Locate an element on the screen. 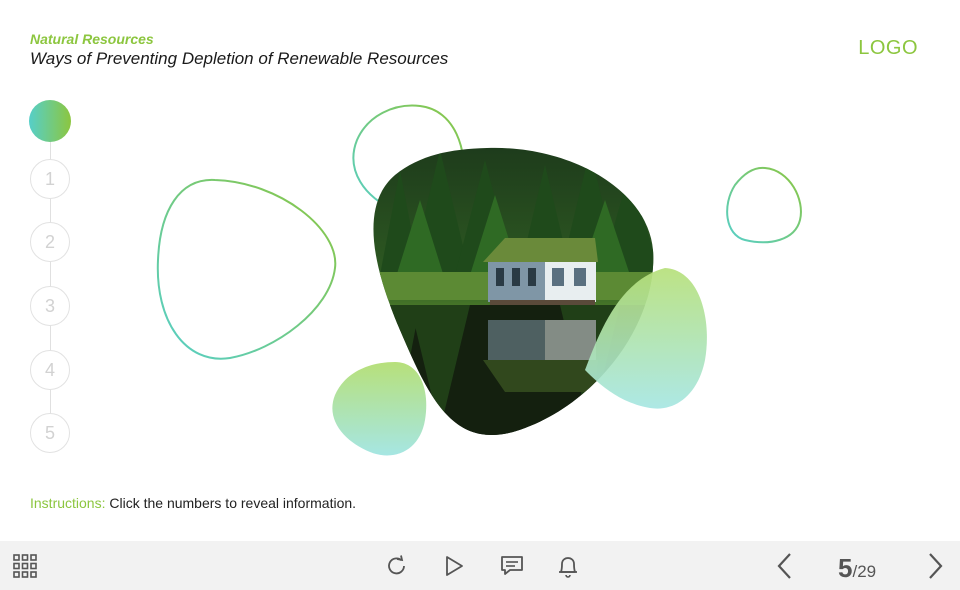 The width and height of the screenshot is (960, 590). outline-blob-right is located at coordinates (764, 205).